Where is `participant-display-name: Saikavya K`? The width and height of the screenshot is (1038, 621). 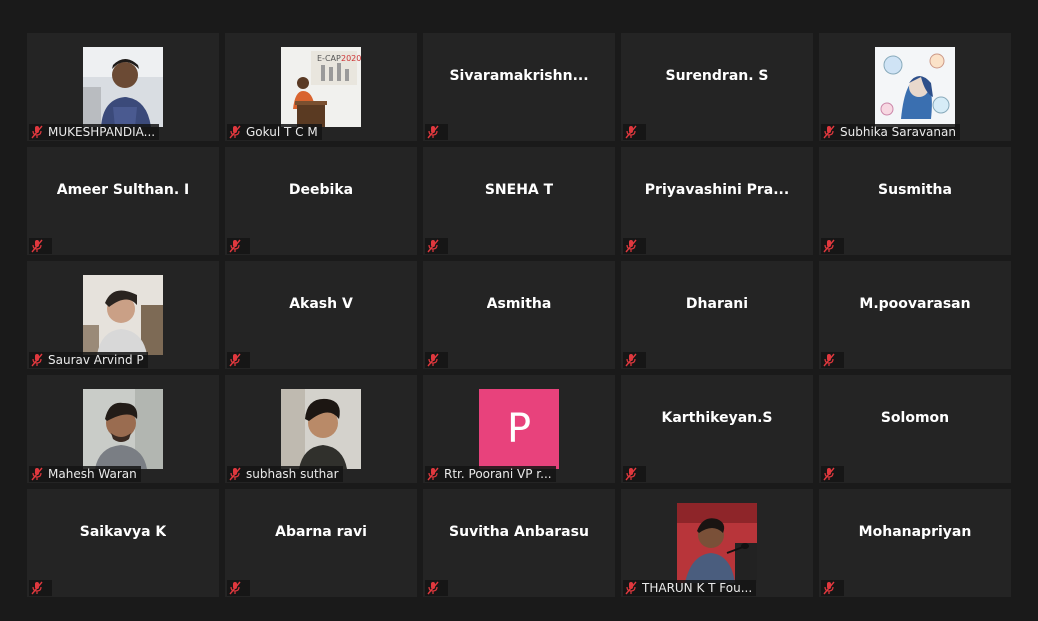
participant-display-name: Saikavya K is located at coordinates (123, 532).